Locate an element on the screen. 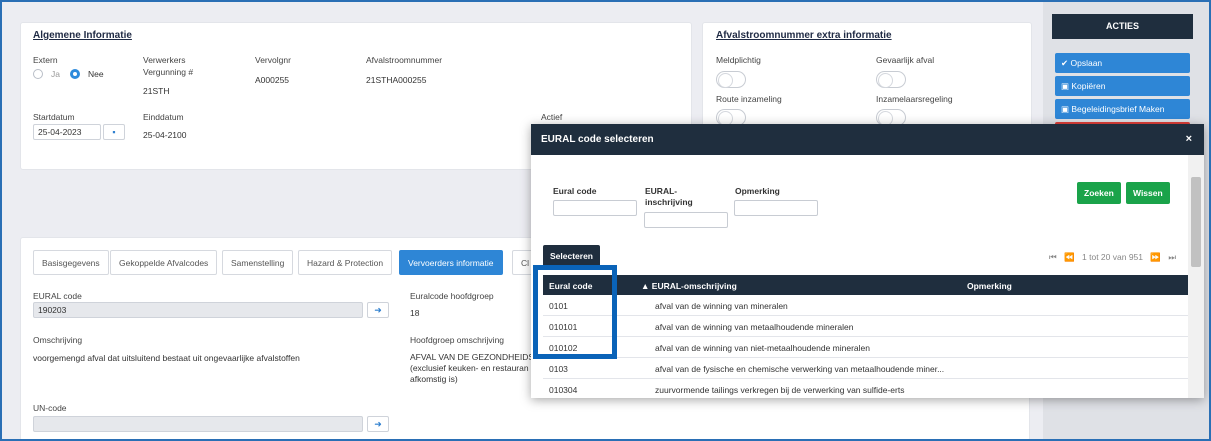 The height and width of the screenshot is (441, 1211). afvalstroomnummer-value: 21STHA000255 is located at coordinates (396, 80).